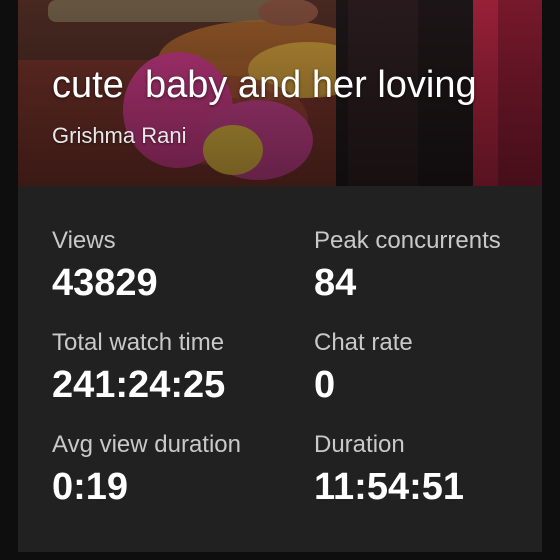  What do you see at coordinates (264, 85) in the screenshot?
I see `video-title: cute baby and her loving` at bounding box center [264, 85].